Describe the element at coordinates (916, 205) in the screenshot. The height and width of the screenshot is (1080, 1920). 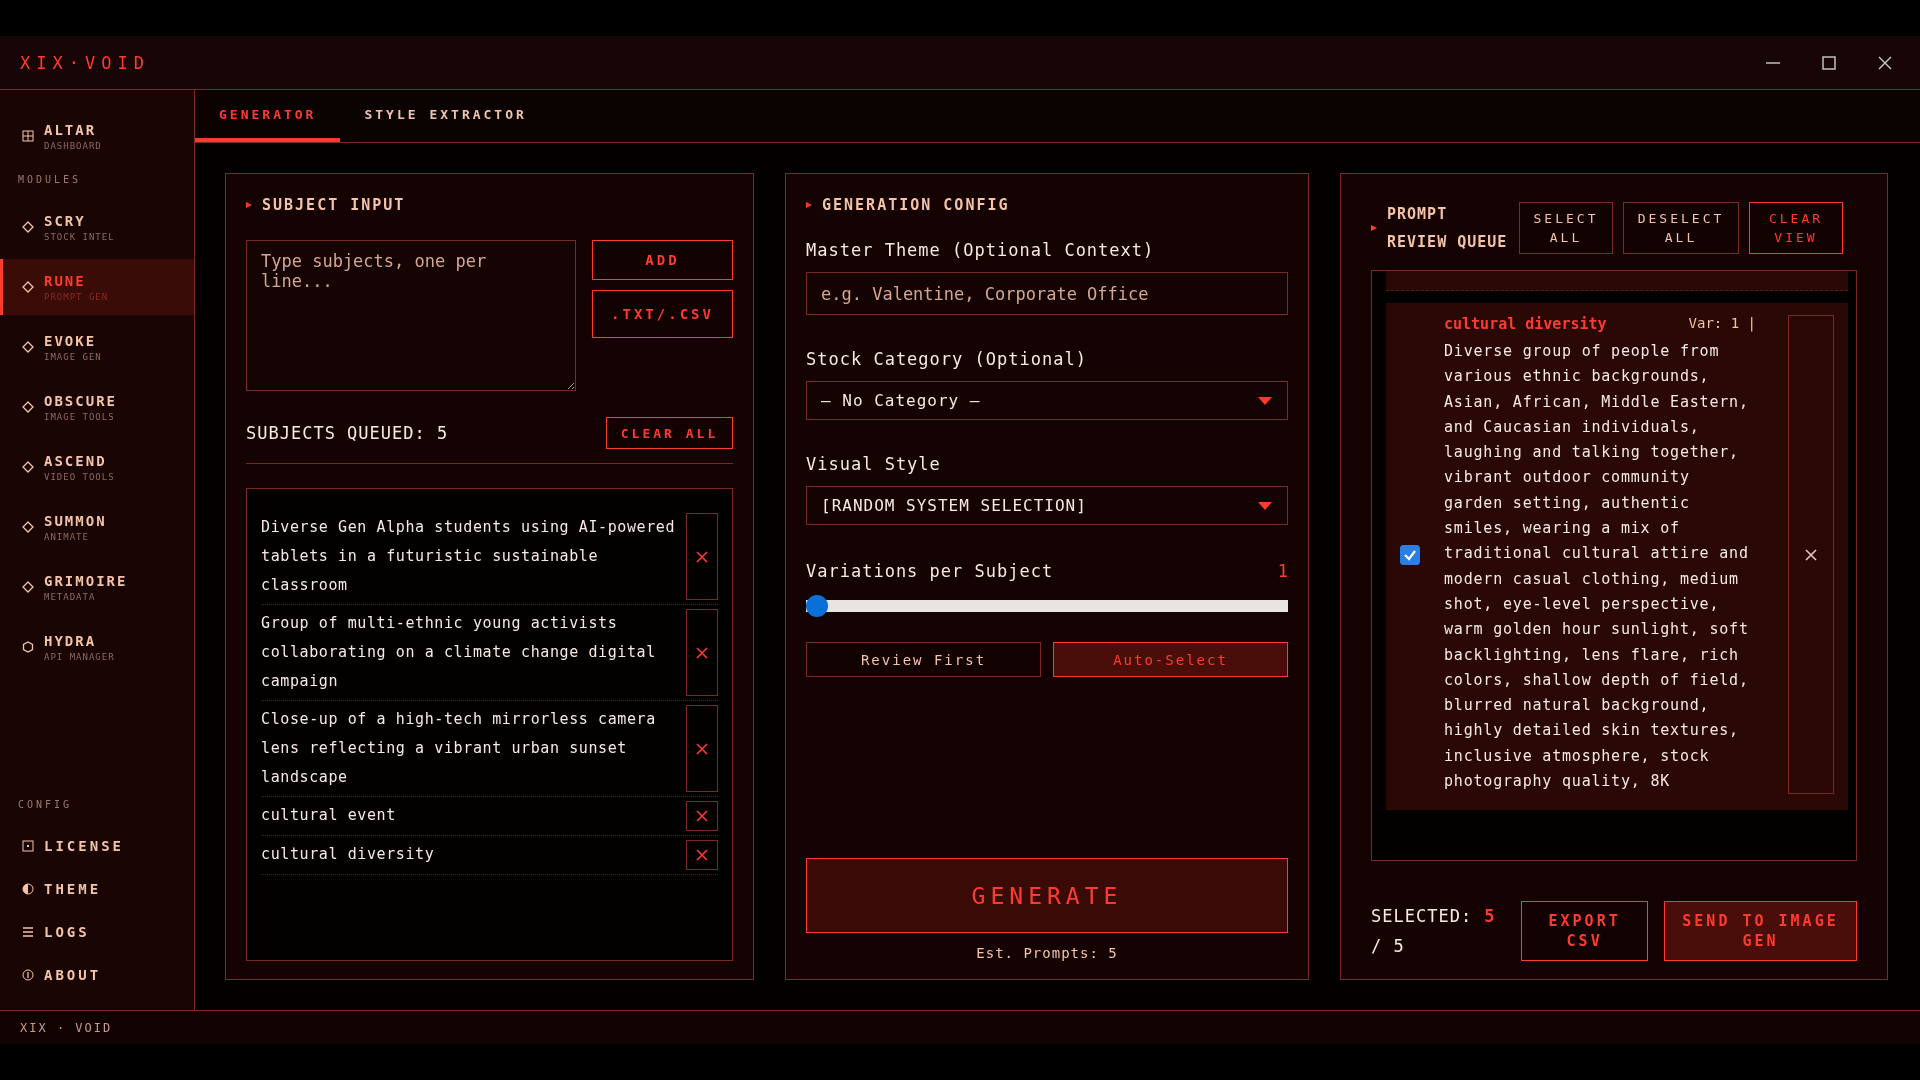
I see `panel-title: GENERATION CONFIG` at that location.